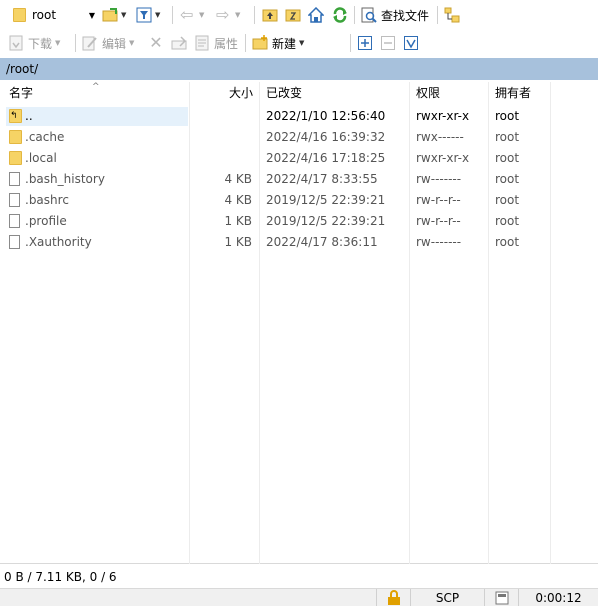 The width and height of the screenshot is (598, 606). What do you see at coordinates (41, 158) in the screenshot?
I see `file-name: .local` at bounding box center [41, 158].